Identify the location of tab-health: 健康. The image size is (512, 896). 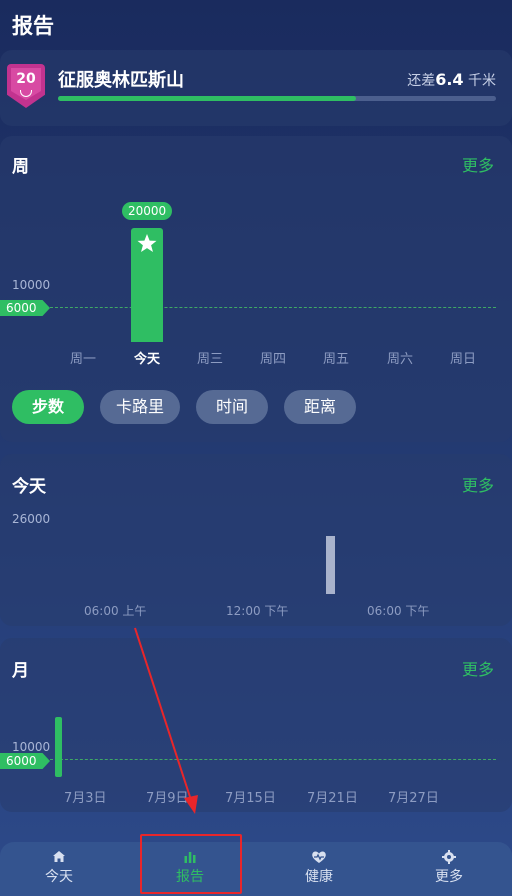
(319, 864).